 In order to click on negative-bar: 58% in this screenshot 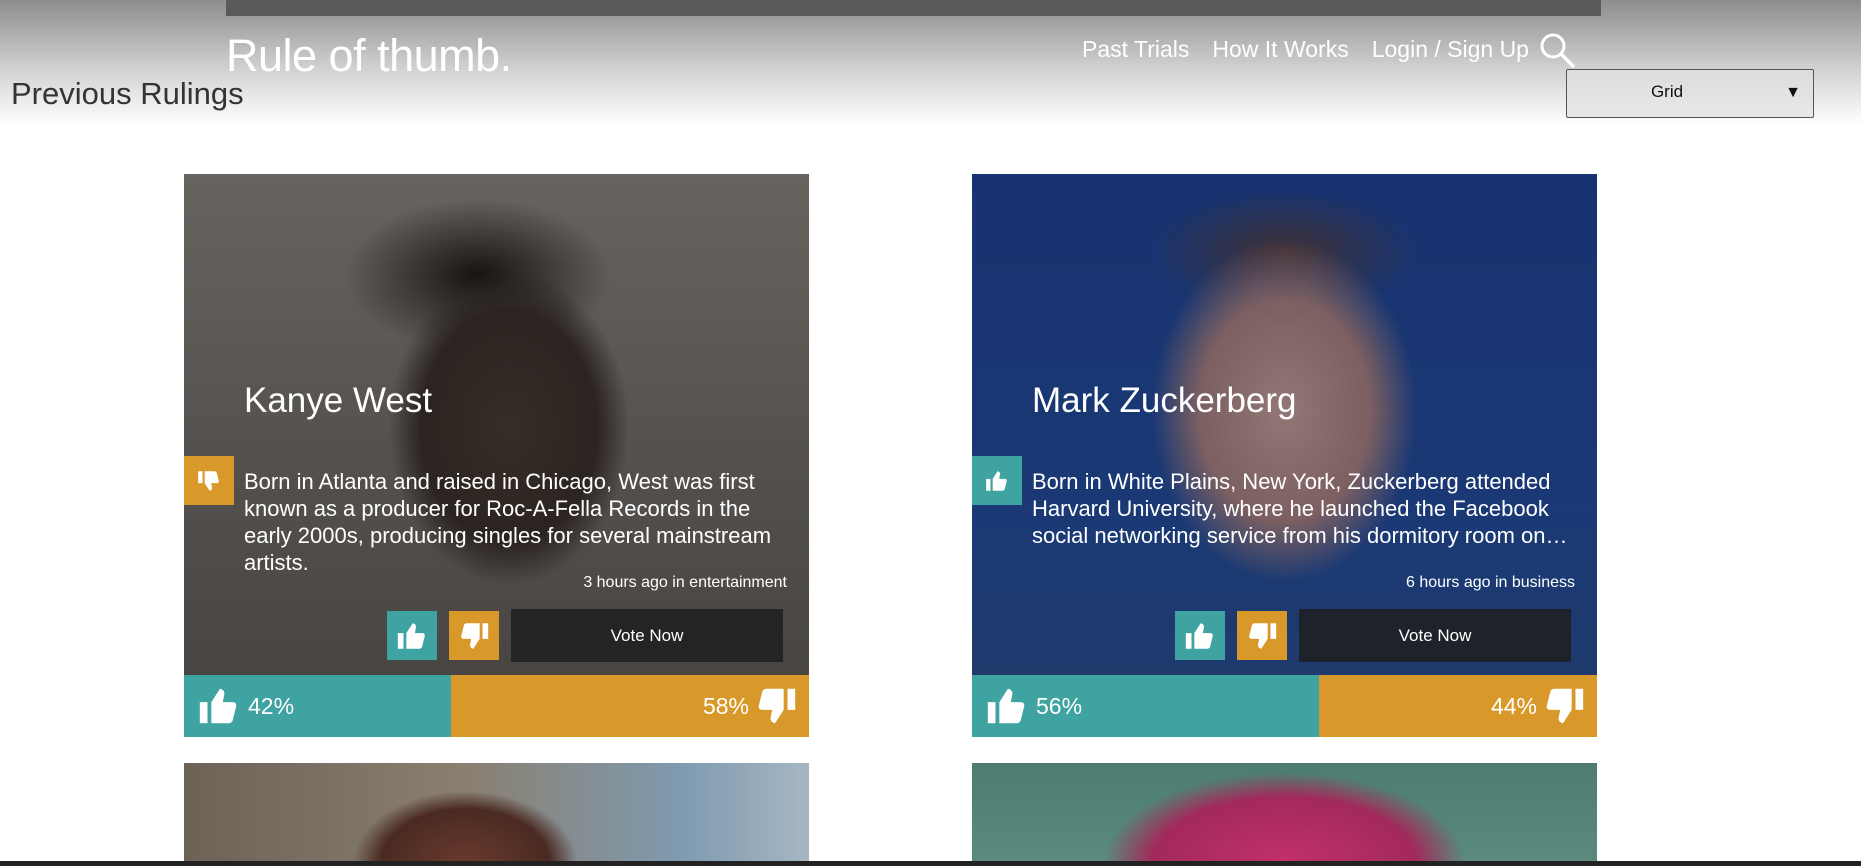, I will do `click(630, 706)`.